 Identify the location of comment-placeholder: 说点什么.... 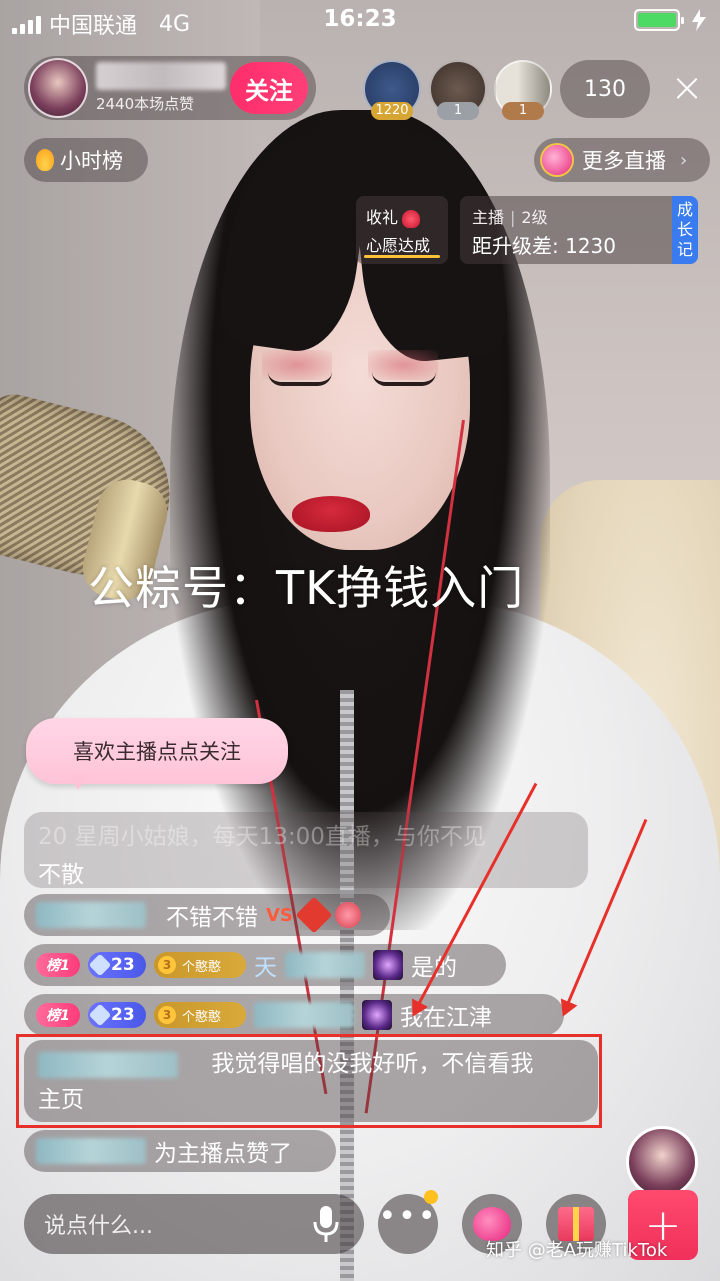
(98, 1226).